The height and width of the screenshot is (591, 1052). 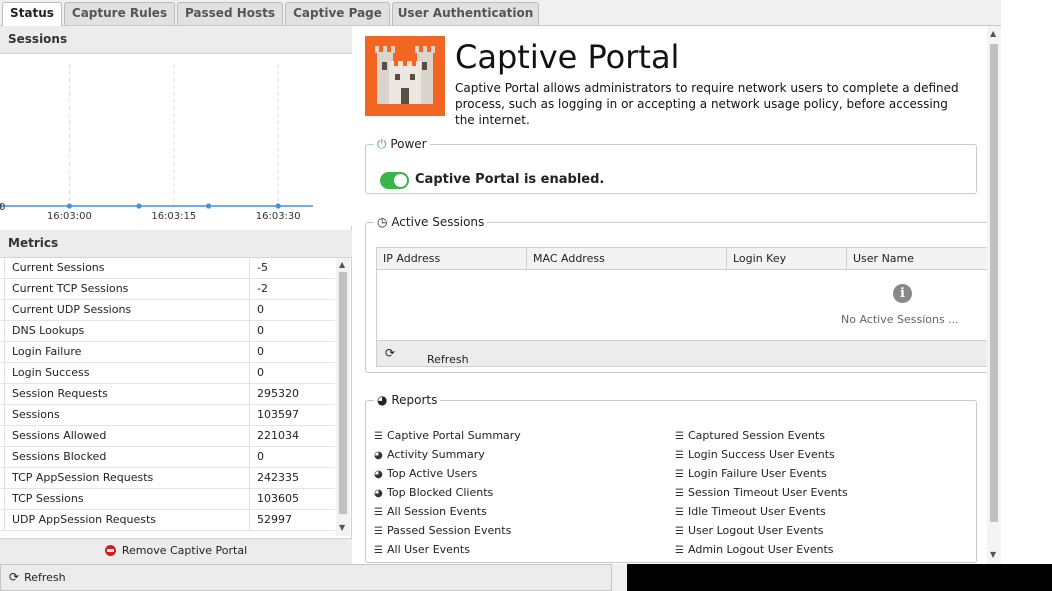 I want to click on metric-value: 242335, so click(x=278, y=477).